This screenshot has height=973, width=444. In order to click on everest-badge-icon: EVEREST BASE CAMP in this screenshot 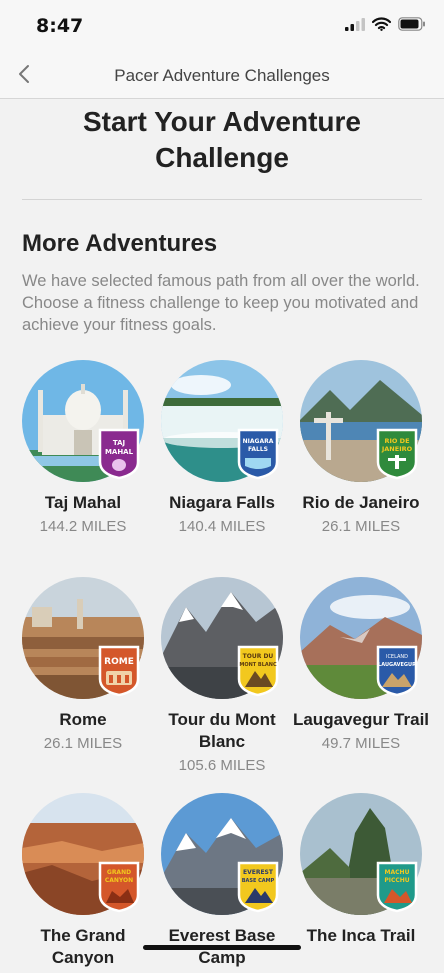, I will do `click(258, 886)`.